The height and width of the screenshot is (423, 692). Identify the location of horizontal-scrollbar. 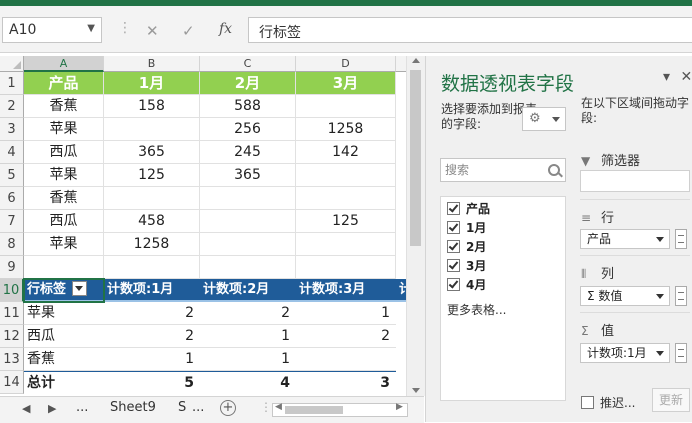
(340, 410).